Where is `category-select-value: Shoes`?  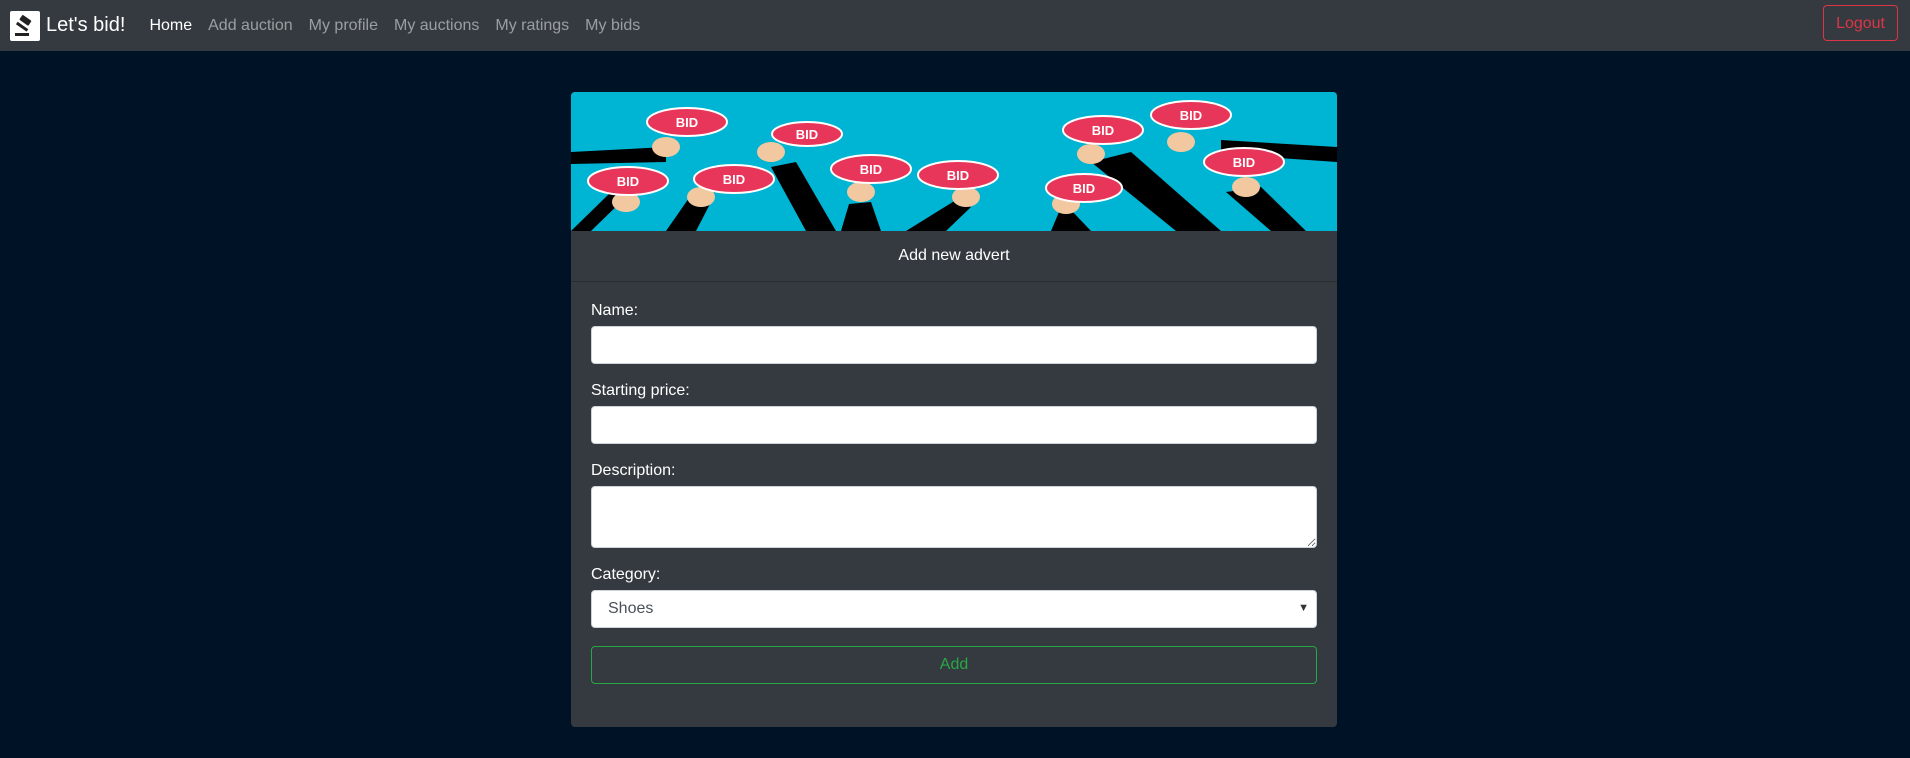 category-select-value: Shoes is located at coordinates (954, 609).